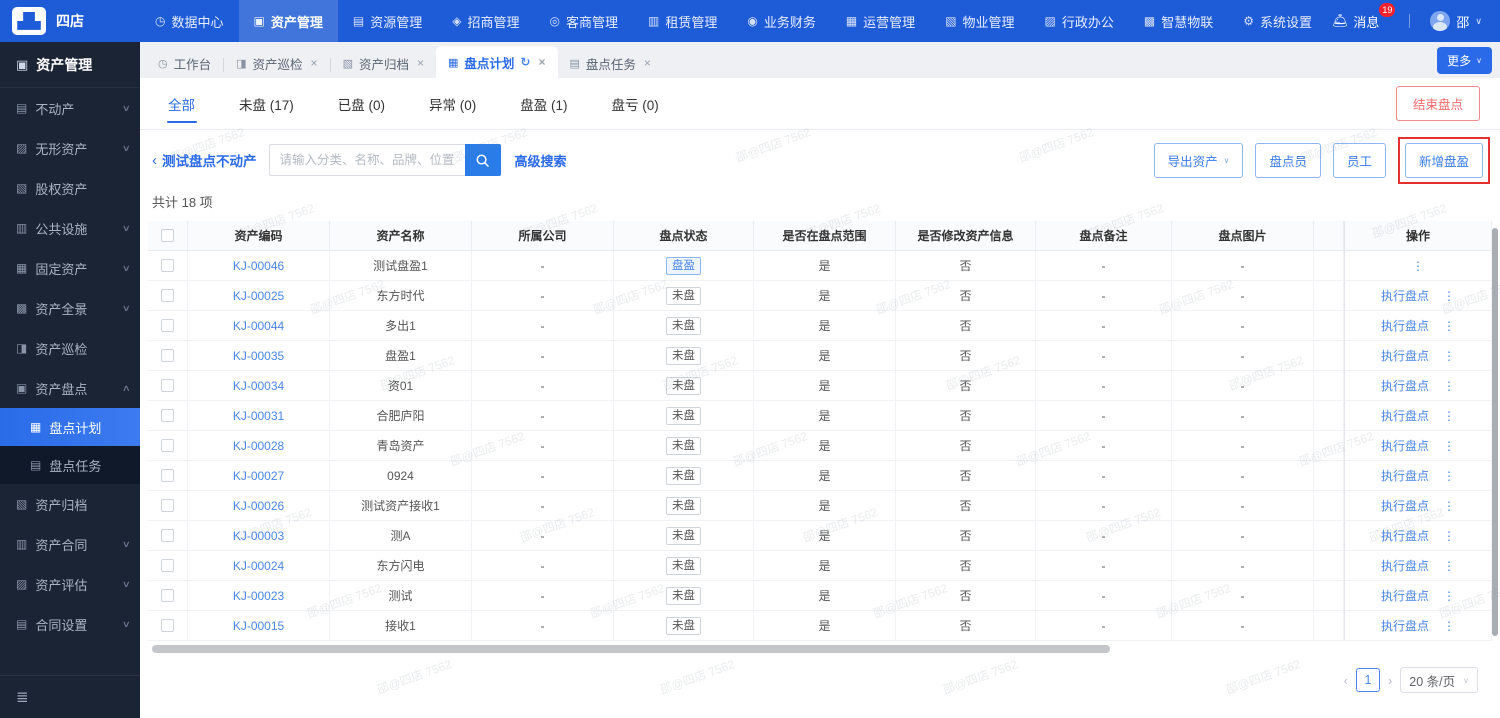 This screenshot has width=1500, height=718. What do you see at coordinates (682, 21) in the screenshot?
I see `topnav-item-租赁管理: ▥ 租赁管理` at bounding box center [682, 21].